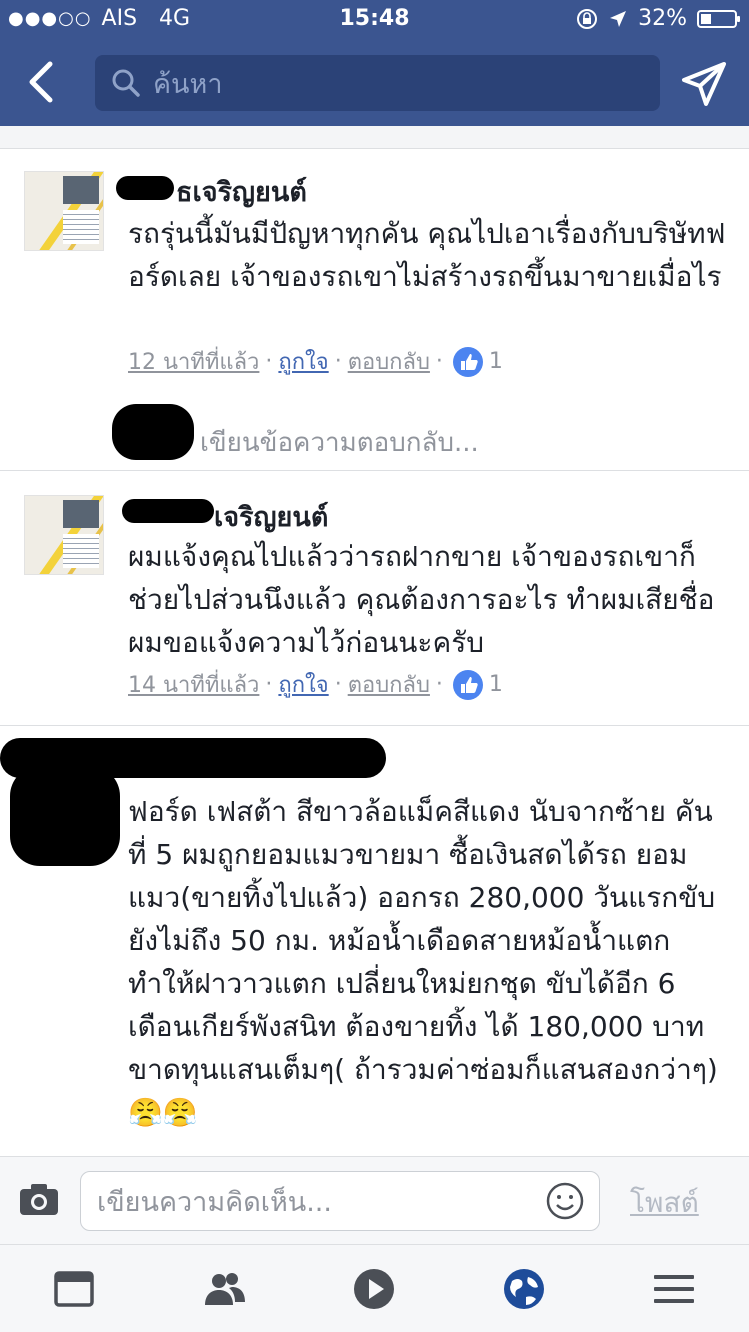  Describe the element at coordinates (718, 18) in the screenshot. I see `battery-icon` at that location.